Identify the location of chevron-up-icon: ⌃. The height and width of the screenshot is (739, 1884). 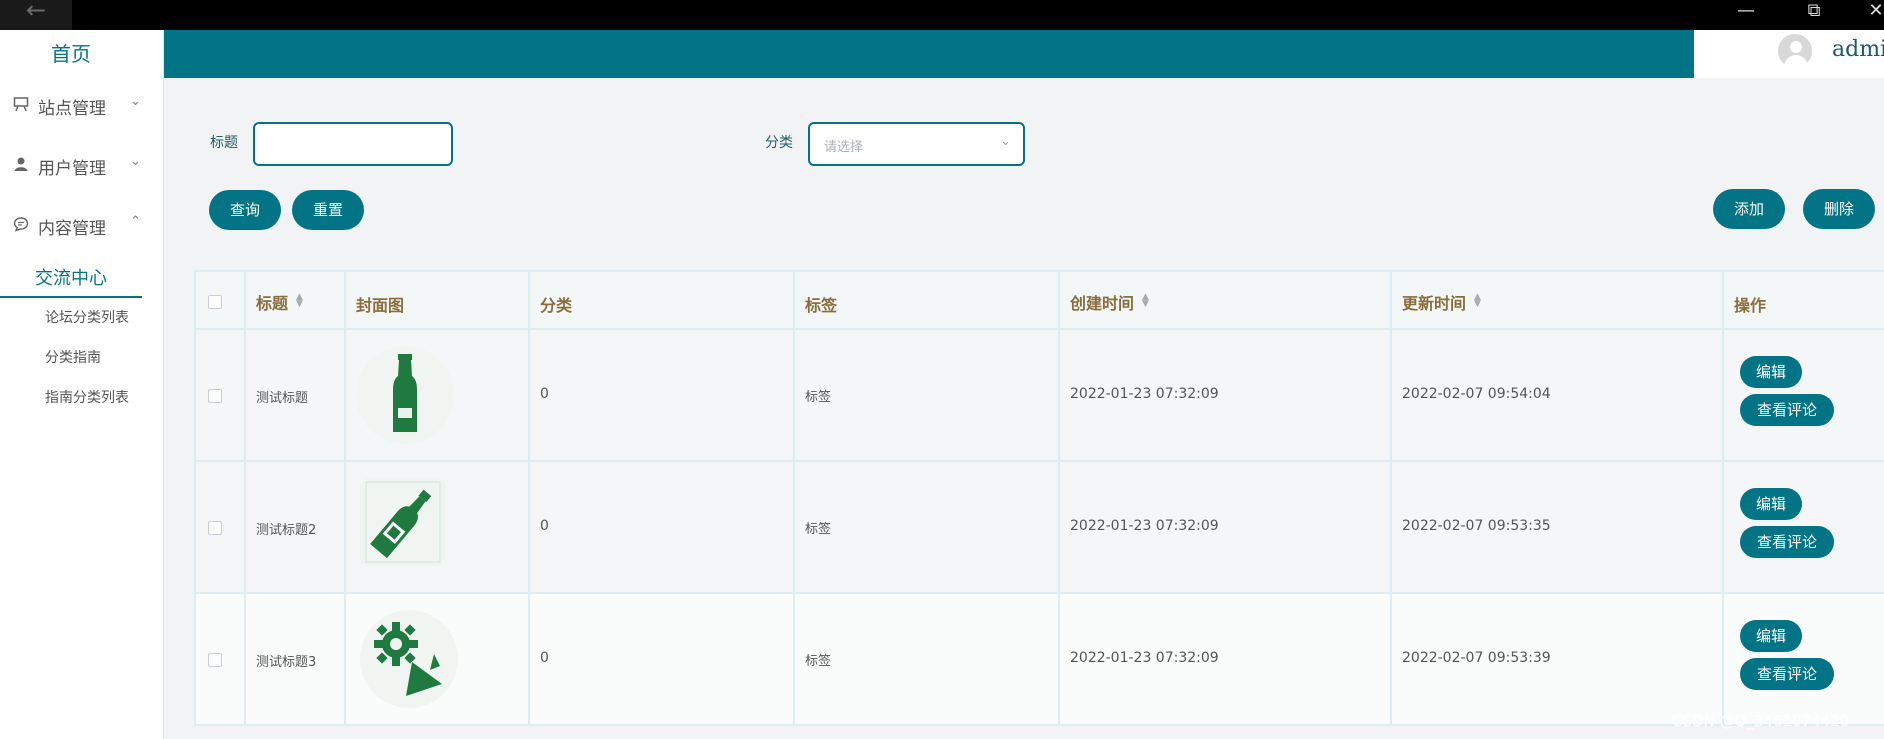
(135, 221).